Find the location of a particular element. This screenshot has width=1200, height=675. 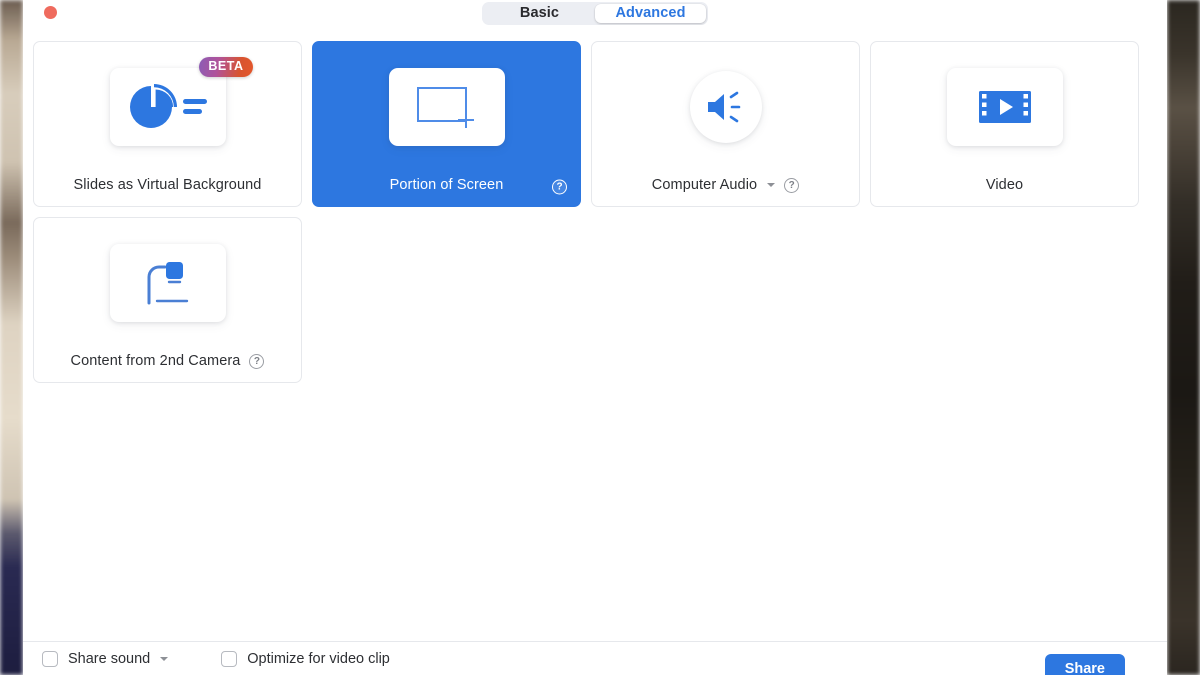

desktop-background-right is located at coordinates (1183, 337).